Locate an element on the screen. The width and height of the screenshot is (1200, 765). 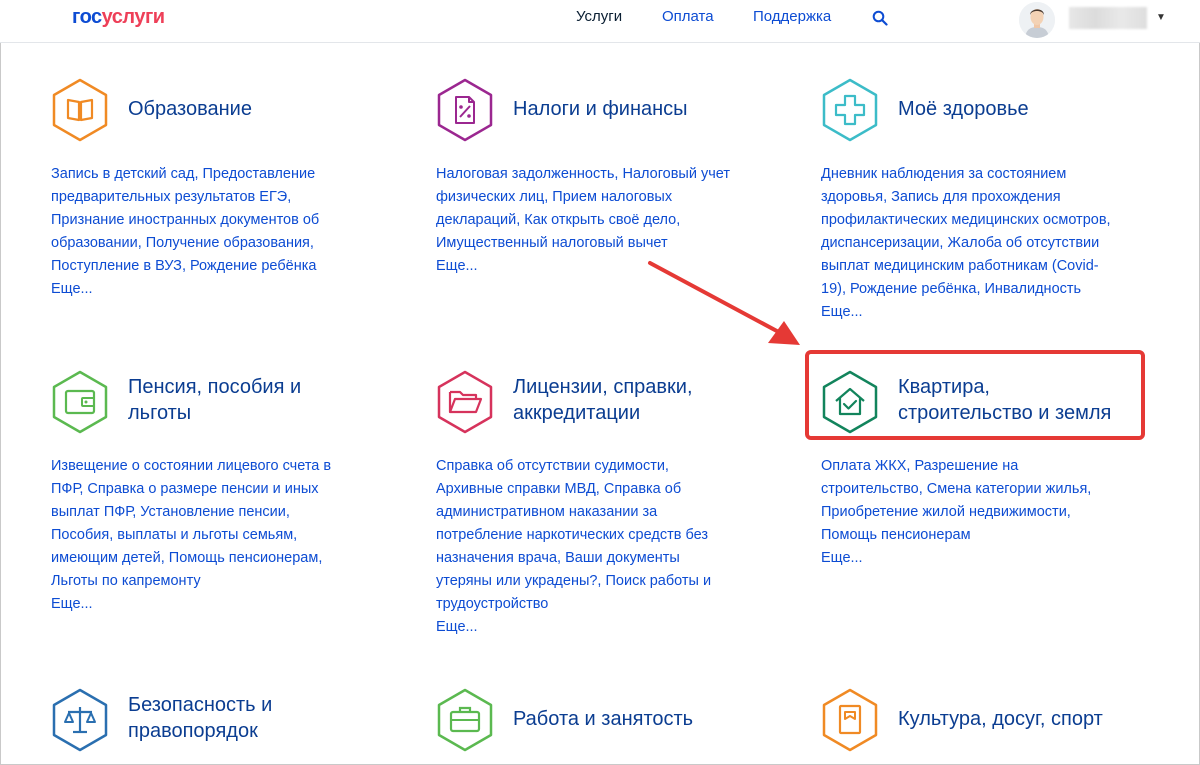
category-title-culture: Культура, досуг, спорт is located at coordinates (1028, 719).